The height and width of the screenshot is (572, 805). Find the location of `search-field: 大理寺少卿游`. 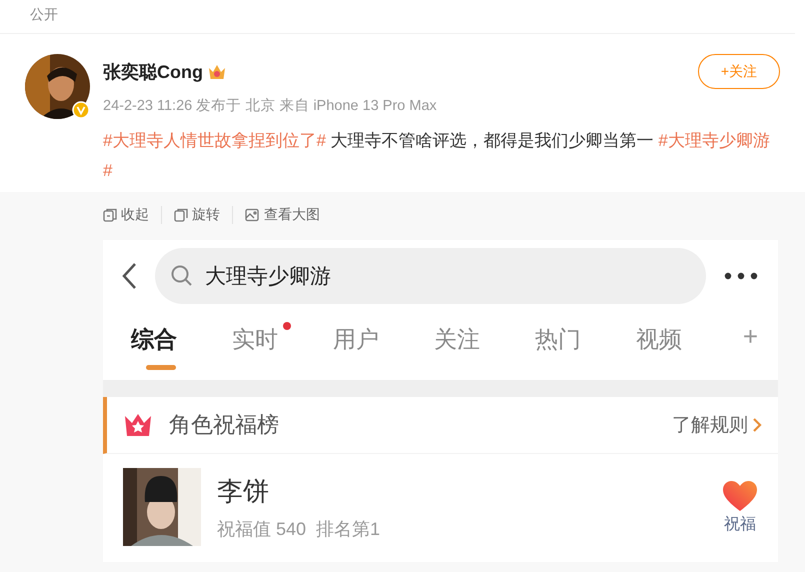

search-field: 大理寺少卿游 is located at coordinates (430, 276).